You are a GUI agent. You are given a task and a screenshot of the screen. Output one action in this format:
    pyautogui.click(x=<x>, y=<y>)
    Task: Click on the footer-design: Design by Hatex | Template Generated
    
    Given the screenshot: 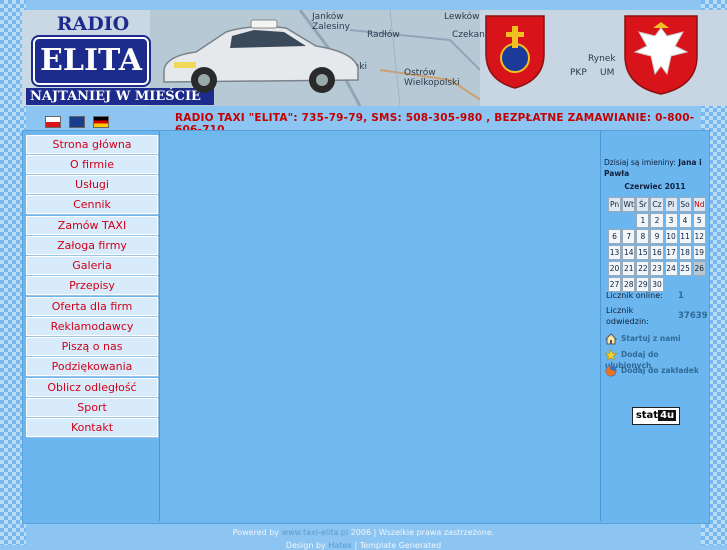 What is the action you would take?
    pyautogui.click(x=363, y=545)
    